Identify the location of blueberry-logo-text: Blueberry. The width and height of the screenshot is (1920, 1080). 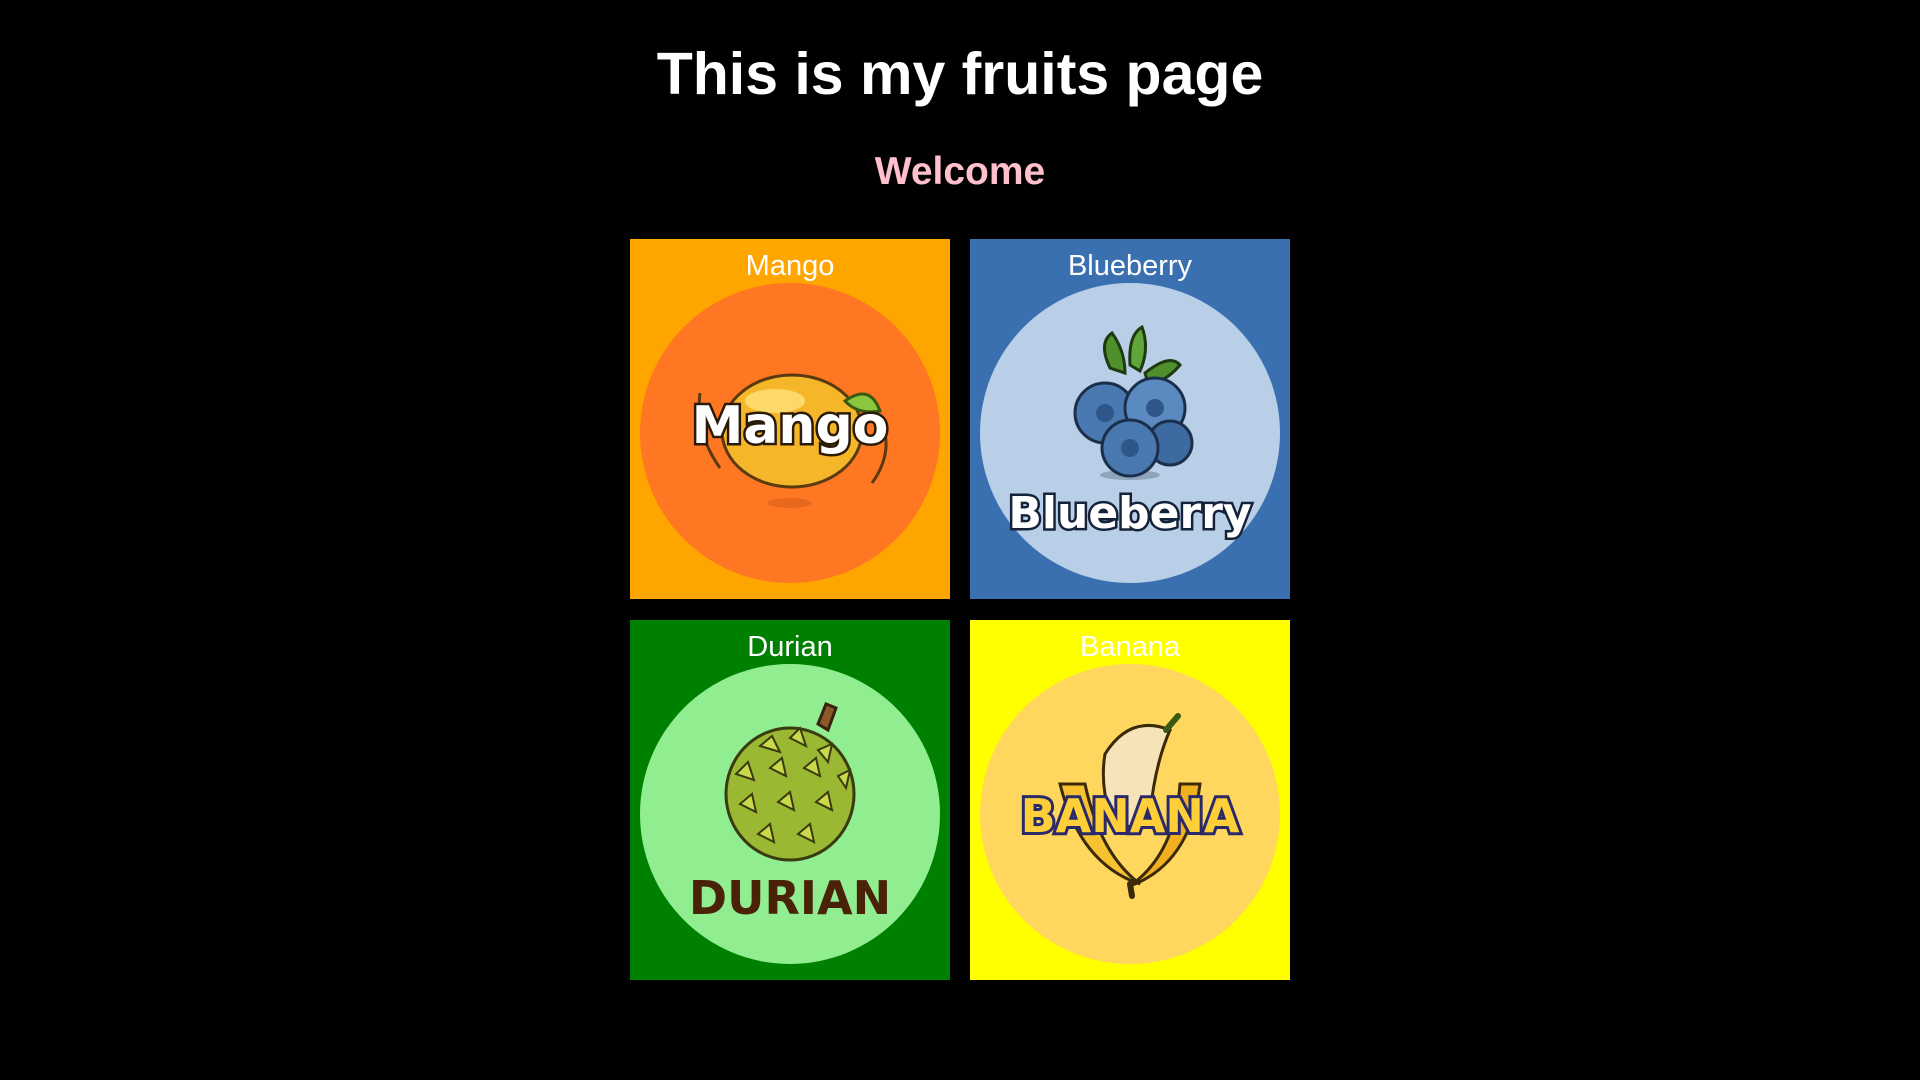
(1129, 513).